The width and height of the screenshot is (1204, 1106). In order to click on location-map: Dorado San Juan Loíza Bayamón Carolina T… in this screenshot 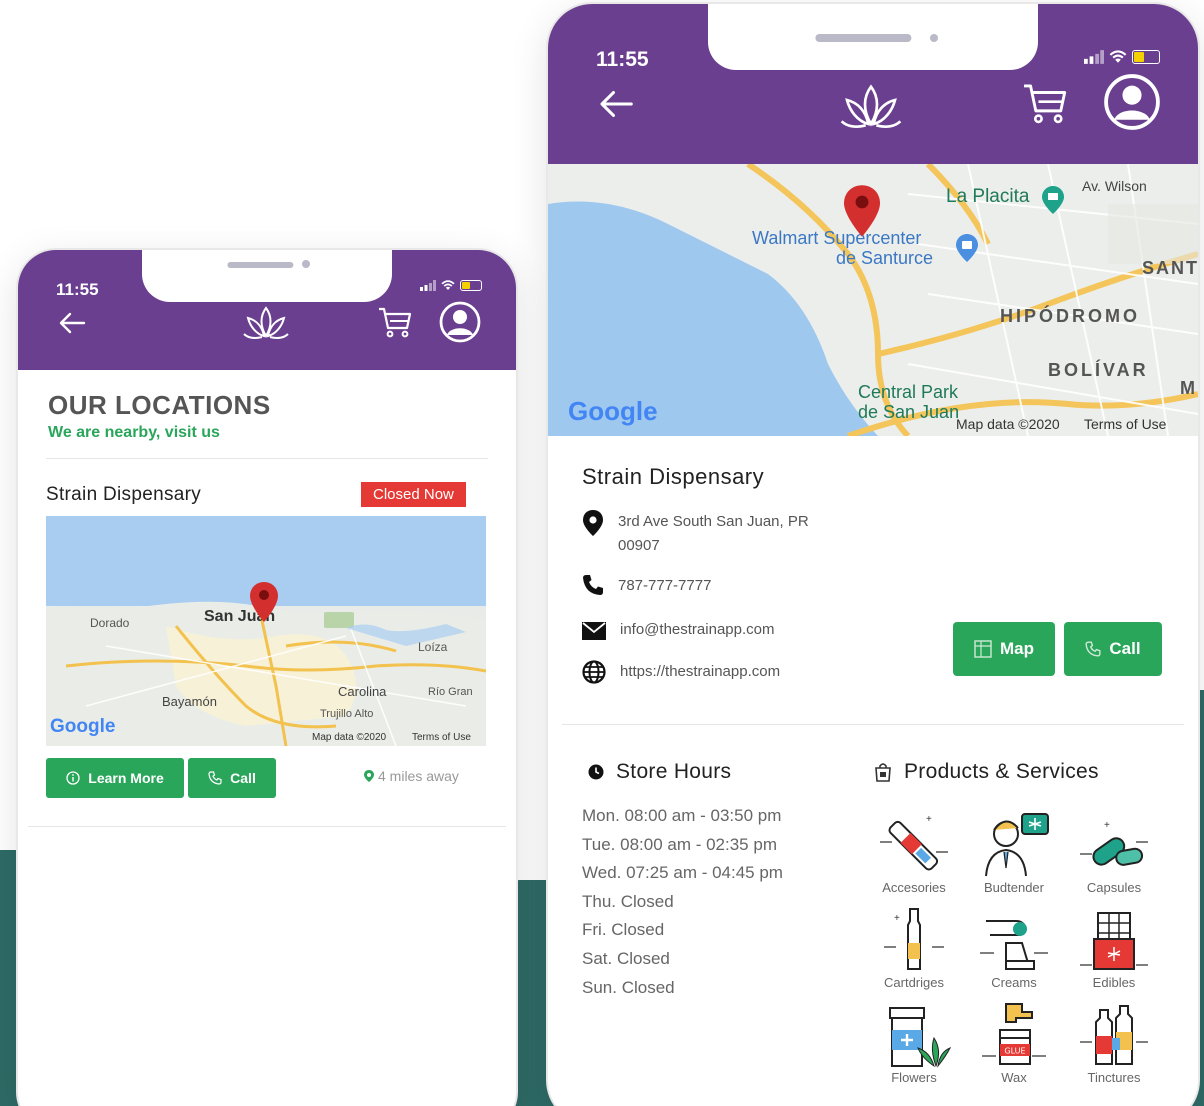, I will do `click(266, 631)`.